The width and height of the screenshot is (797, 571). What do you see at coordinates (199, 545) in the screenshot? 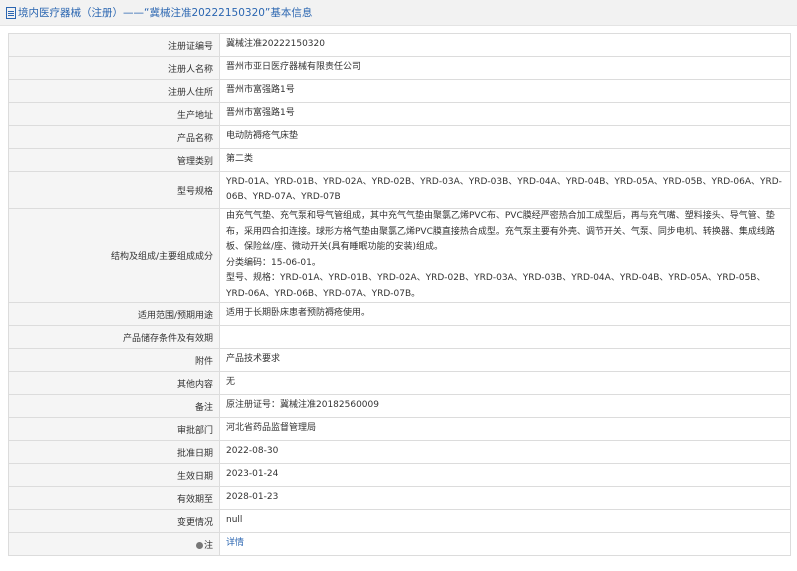
I see `info-dot-icon` at bounding box center [199, 545].